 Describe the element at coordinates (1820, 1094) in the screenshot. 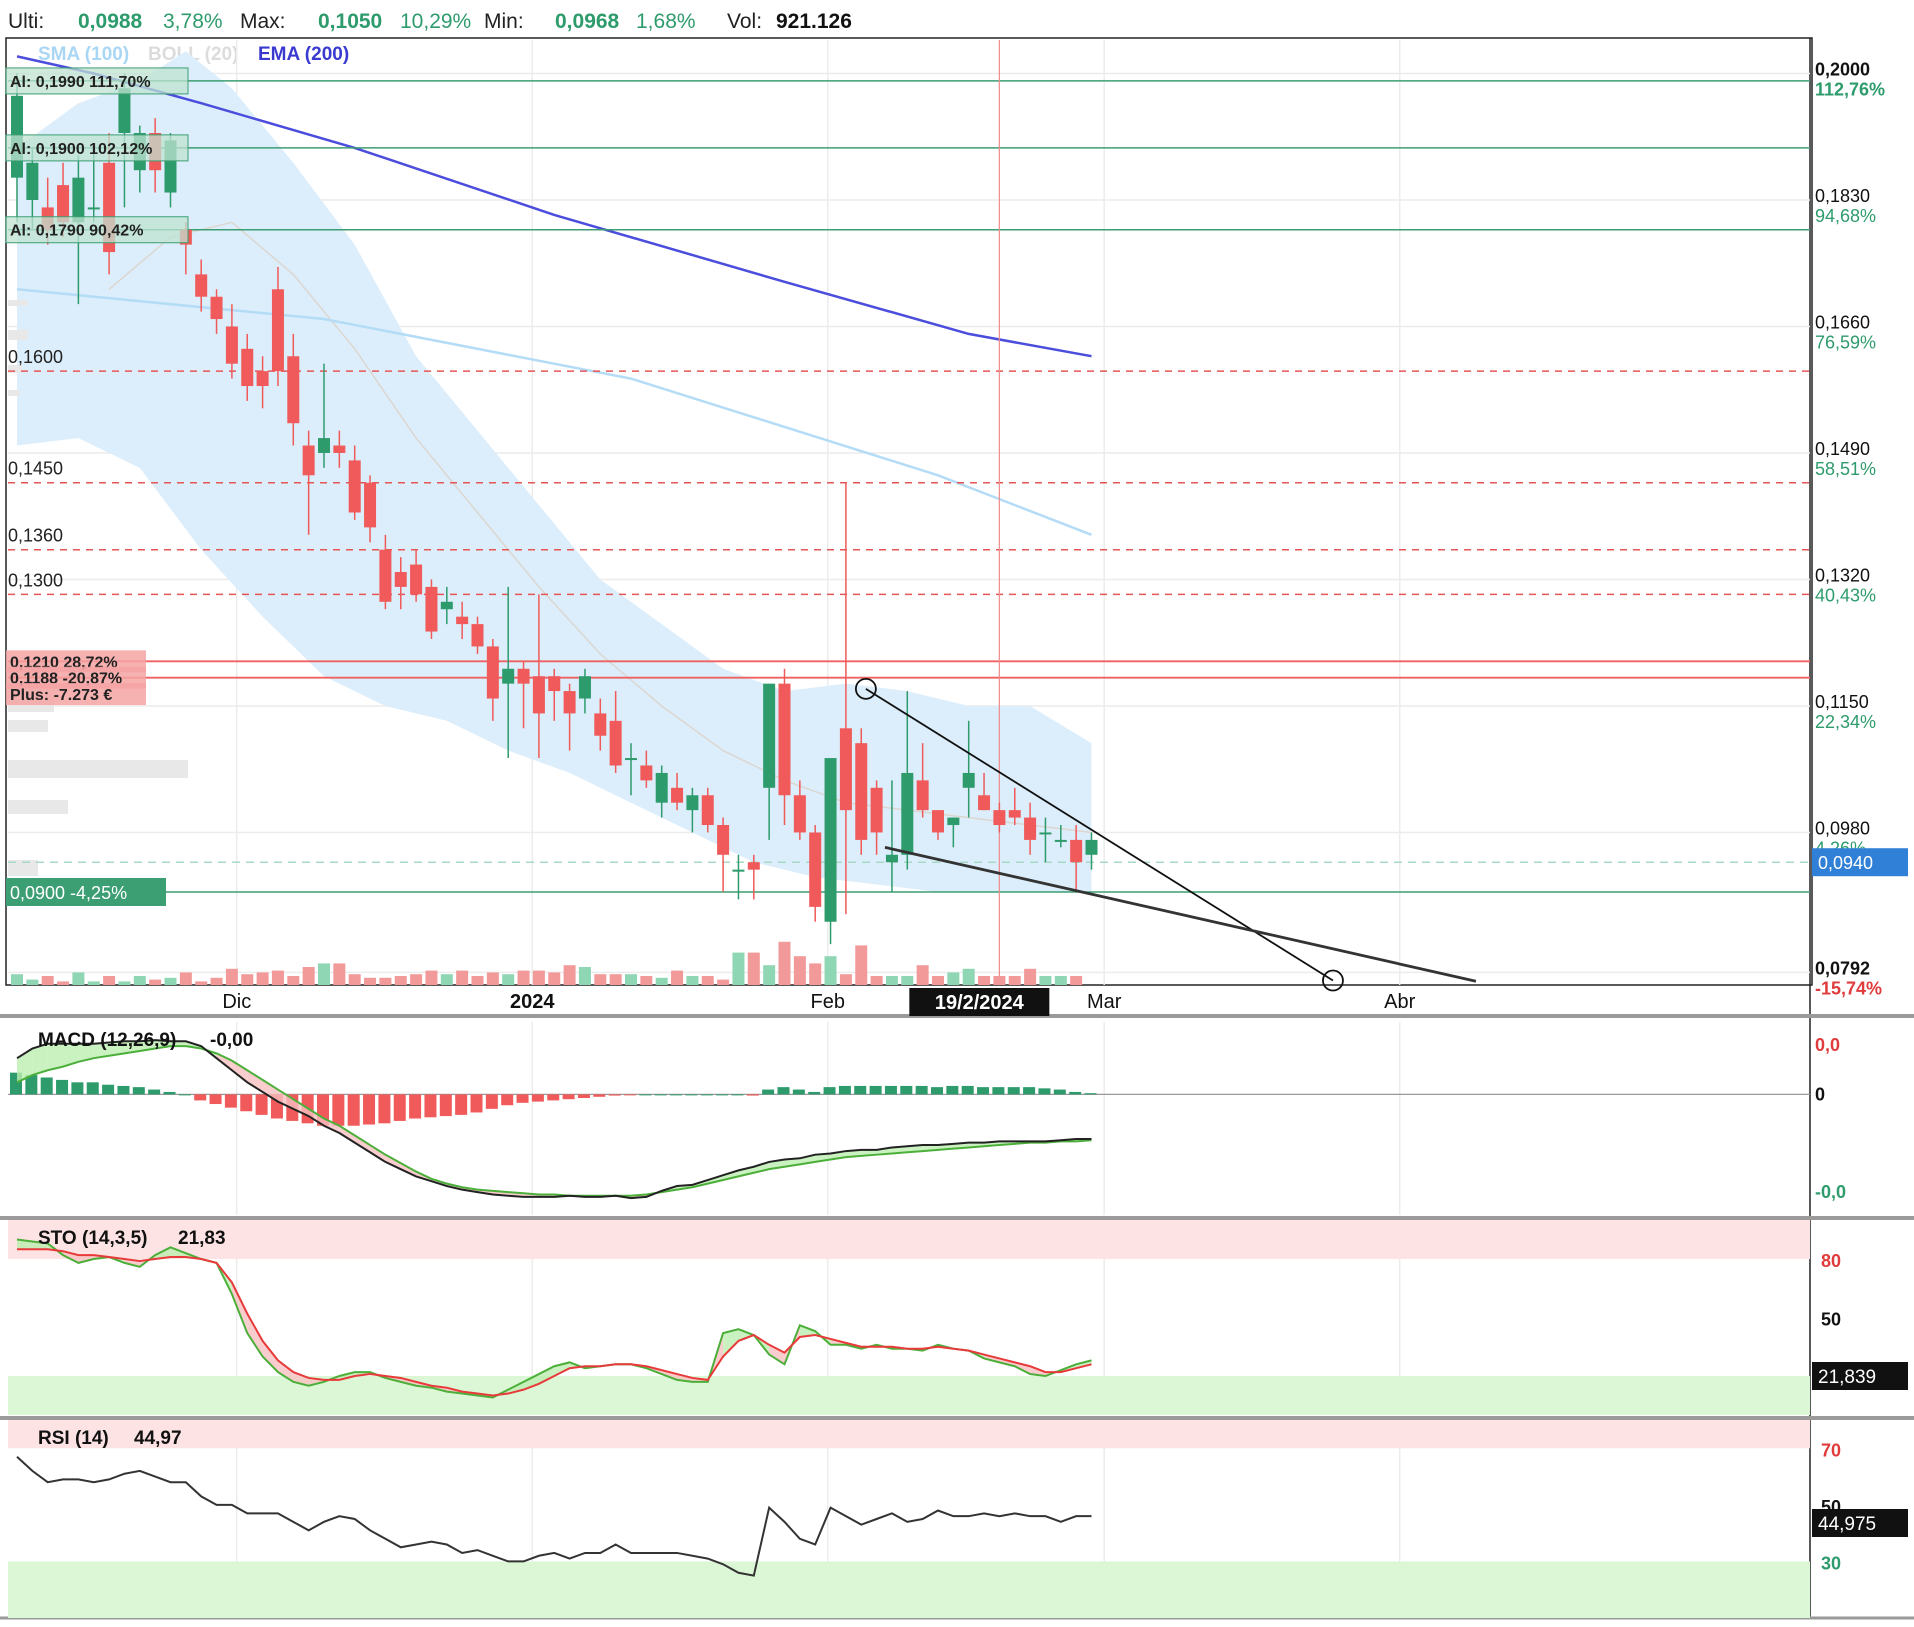

I see `macd-axis-label: 0` at that location.